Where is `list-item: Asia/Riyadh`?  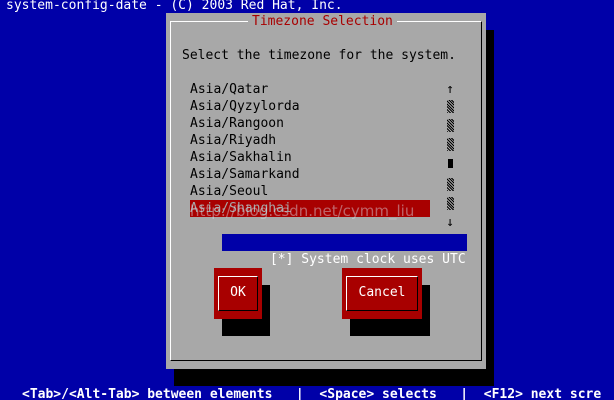
list-item: Asia/Riyadh is located at coordinates (310, 140).